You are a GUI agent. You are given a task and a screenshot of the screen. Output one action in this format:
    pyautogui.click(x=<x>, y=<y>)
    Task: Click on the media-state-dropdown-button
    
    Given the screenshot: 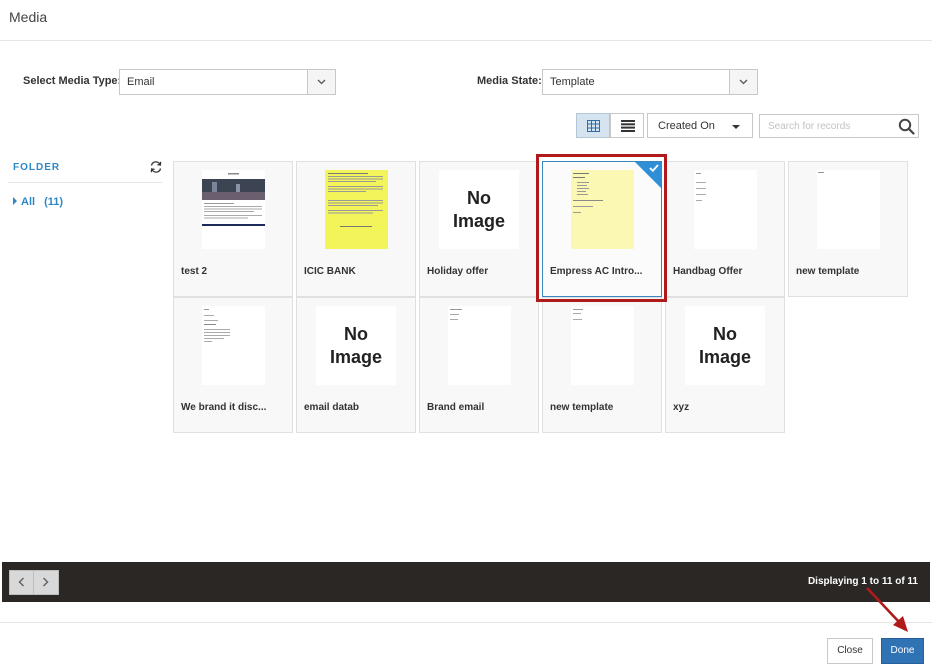 What is the action you would take?
    pyautogui.click(x=743, y=82)
    